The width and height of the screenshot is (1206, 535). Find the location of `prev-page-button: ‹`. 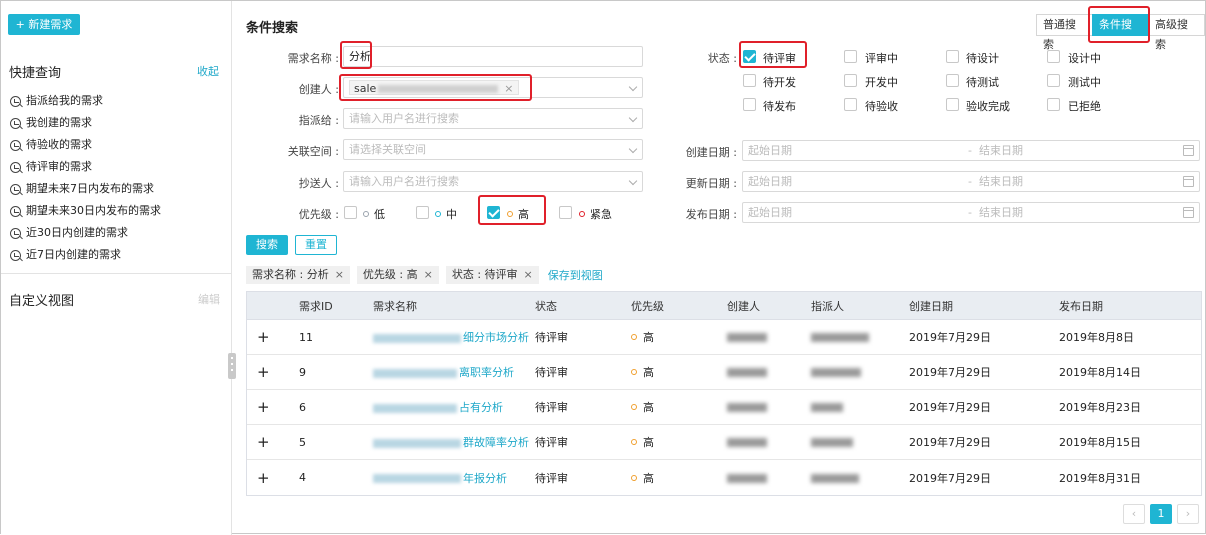

prev-page-button: ‹ is located at coordinates (1134, 514).